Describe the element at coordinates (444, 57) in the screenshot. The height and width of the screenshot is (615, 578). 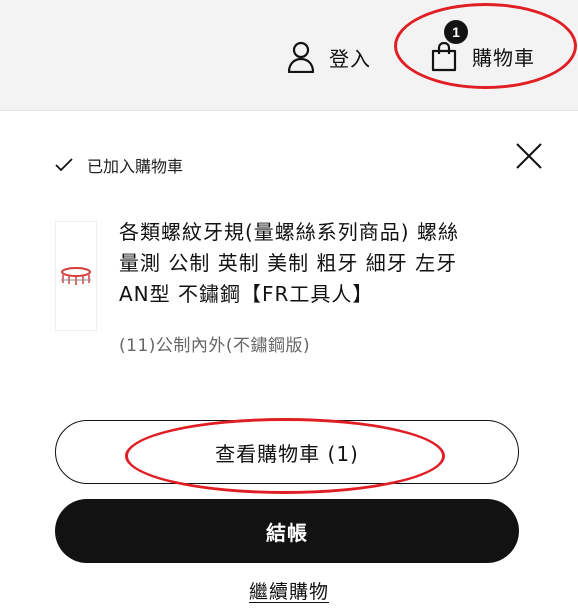
I see `shopping-bag-icon` at that location.